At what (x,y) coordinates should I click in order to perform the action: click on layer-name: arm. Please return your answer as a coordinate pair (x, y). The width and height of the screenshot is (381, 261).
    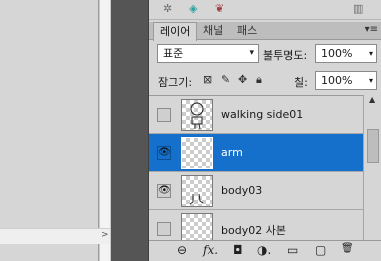
    Looking at the image, I should click on (232, 152).